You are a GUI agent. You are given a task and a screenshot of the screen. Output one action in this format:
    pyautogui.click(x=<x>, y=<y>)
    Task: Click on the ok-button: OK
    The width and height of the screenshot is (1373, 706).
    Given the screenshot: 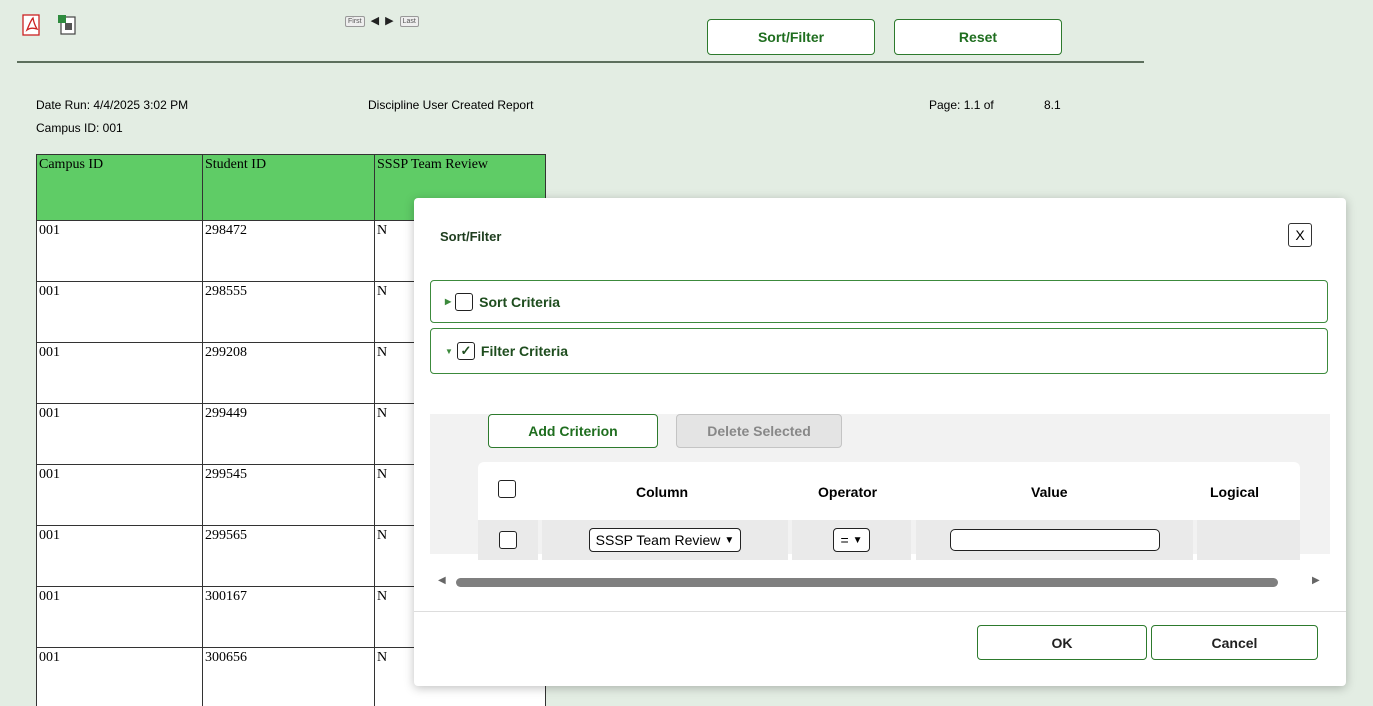 What is the action you would take?
    pyautogui.click(x=1062, y=642)
    